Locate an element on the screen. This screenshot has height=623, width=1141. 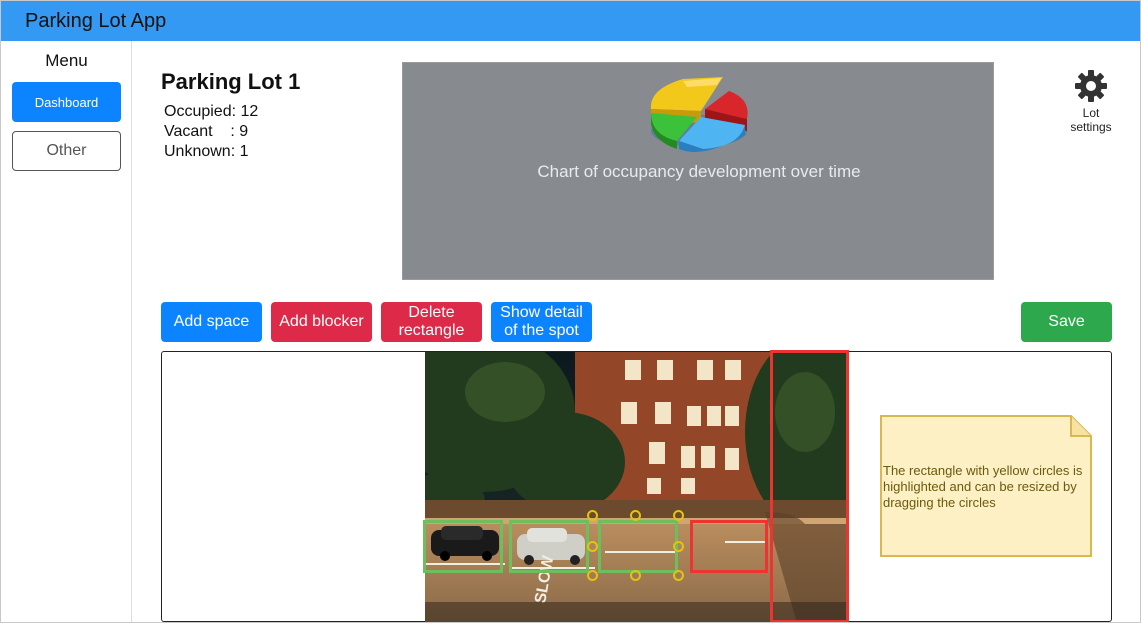
gear-icon is located at coordinates (1091, 86).